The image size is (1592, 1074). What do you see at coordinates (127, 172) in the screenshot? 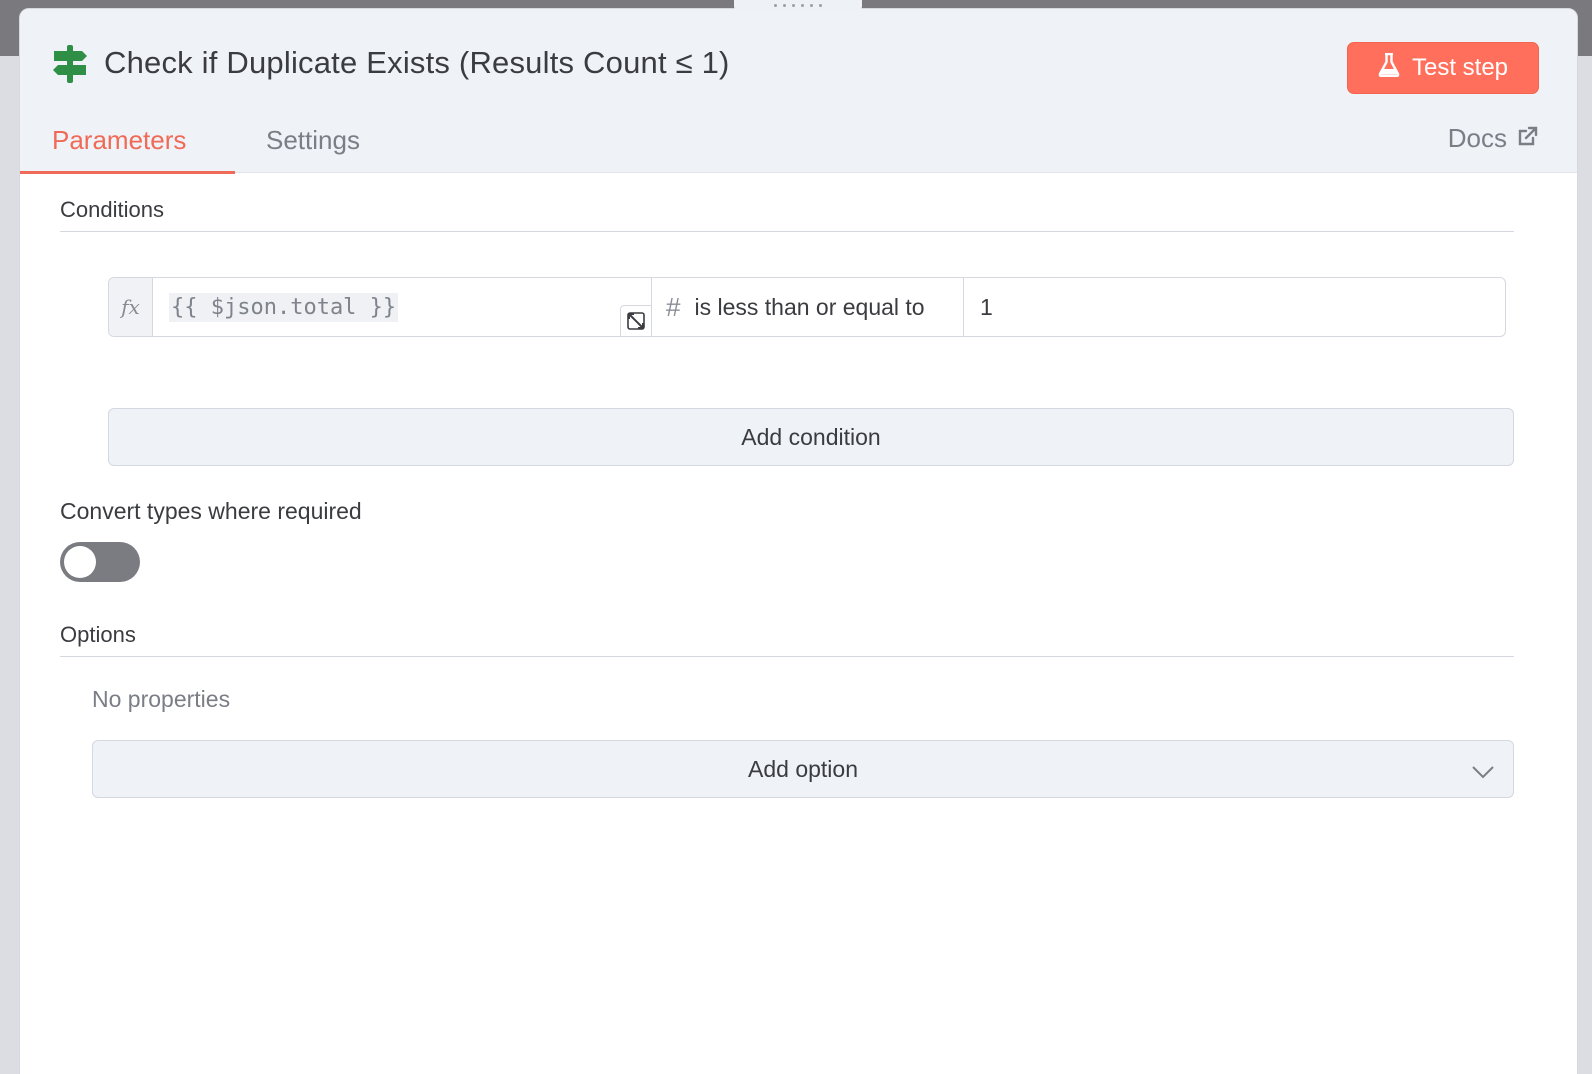
I see `active-tab-indicator` at bounding box center [127, 172].